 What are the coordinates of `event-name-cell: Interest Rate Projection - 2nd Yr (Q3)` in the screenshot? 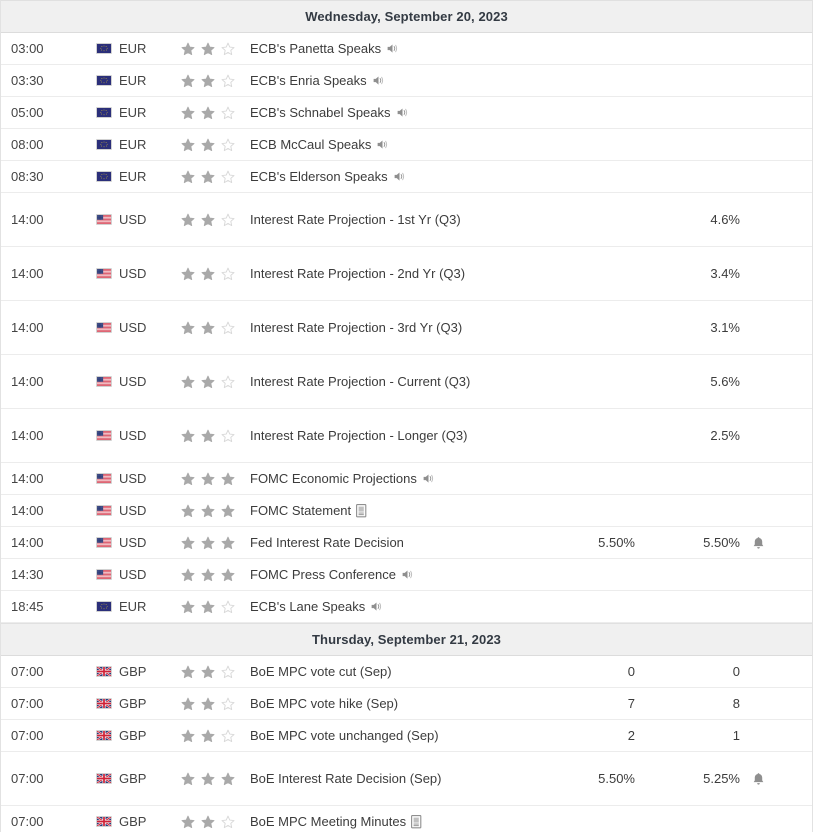 It's located at (390, 273).